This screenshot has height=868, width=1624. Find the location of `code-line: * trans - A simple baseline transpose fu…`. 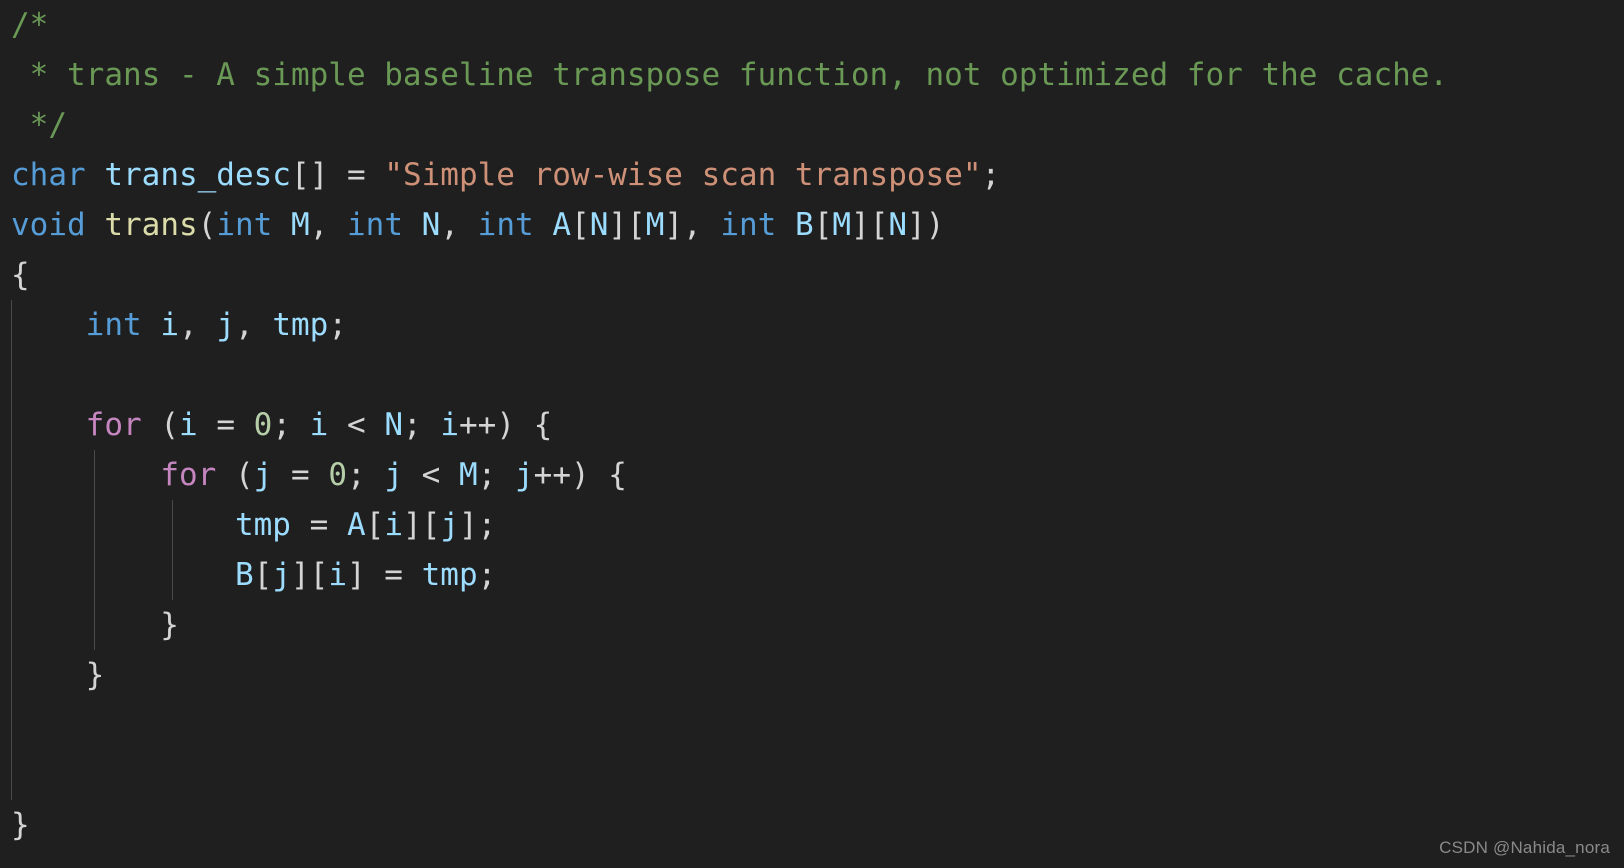

code-line: * trans - A simple baseline transpose fu… is located at coordinates (812, 75).